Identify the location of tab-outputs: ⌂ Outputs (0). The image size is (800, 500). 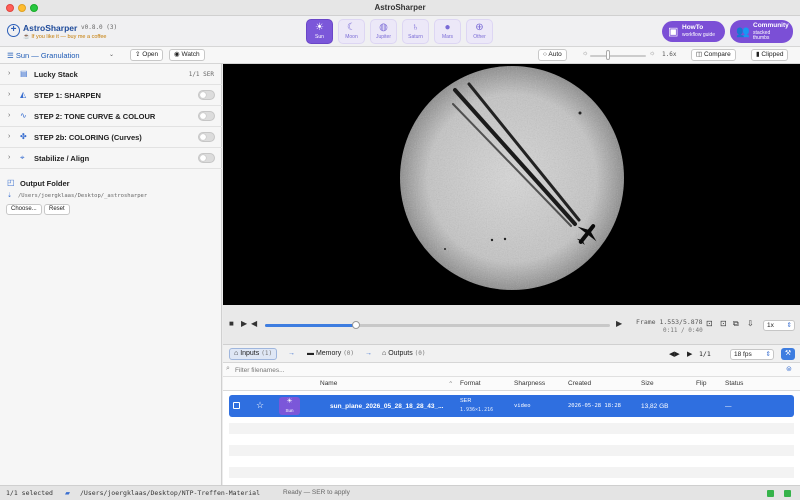
(404, 354).